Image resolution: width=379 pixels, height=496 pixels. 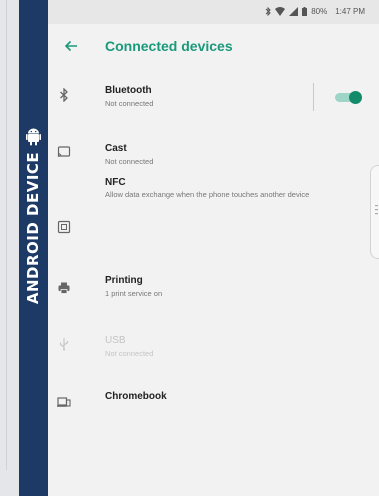 What do you see at coordinates (294, 11) in the screenshot?
I see `signal-icon` at bounding box center [294, 11].